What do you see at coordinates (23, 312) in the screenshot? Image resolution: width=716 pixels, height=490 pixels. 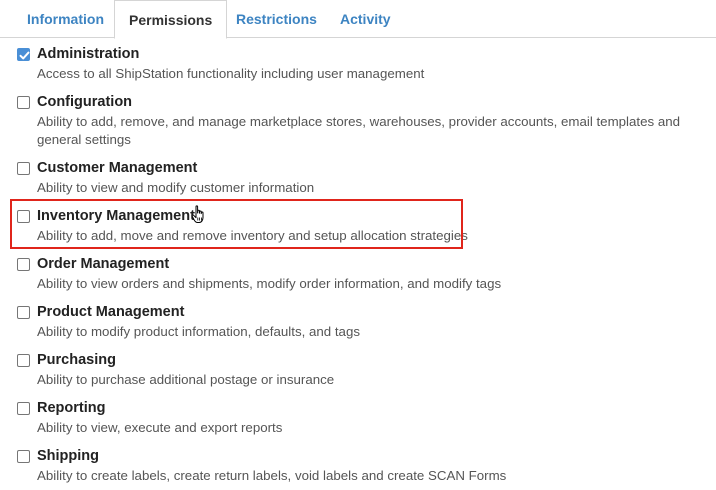 I see `product-management-checkbox` at bounding box center [23, 312].